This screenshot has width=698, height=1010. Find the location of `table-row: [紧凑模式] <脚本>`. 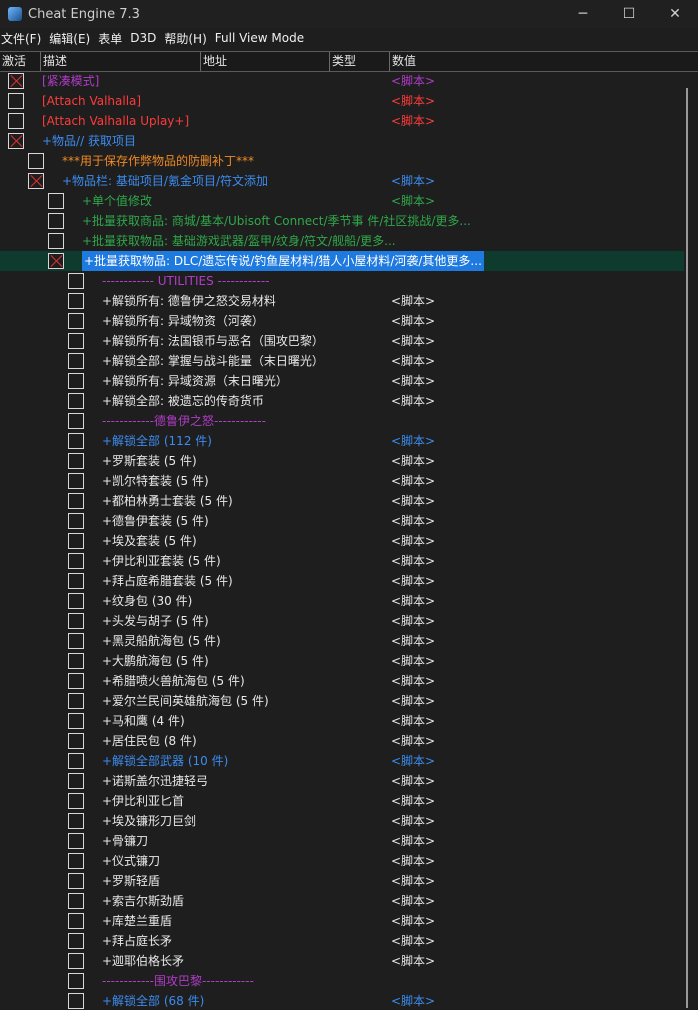

table-row: [紧凑模式] <脚本> is located at coordinates (342, 81).